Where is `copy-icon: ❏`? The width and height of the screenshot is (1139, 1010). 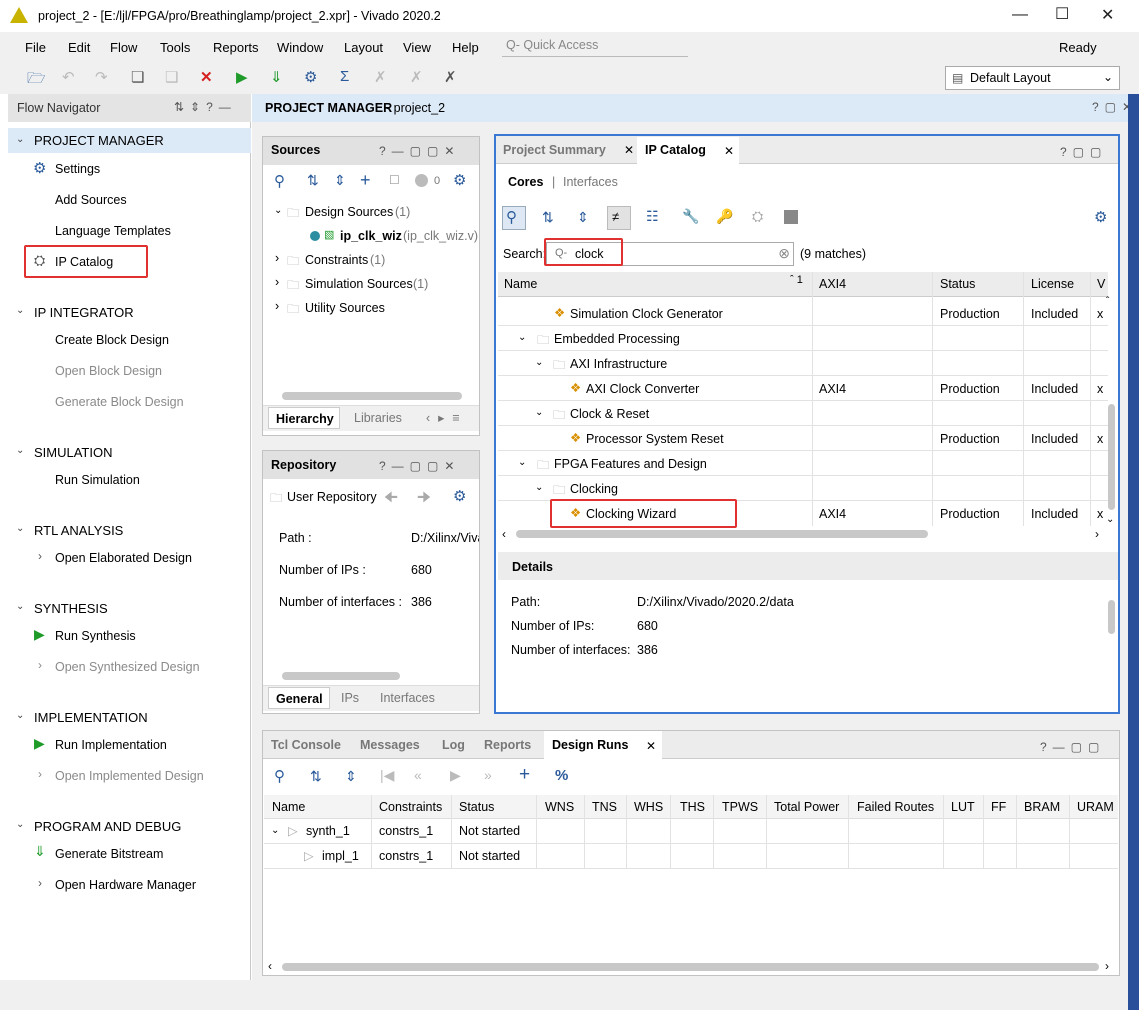
copy-icon: ❏ is located at coordinates (137, 77).